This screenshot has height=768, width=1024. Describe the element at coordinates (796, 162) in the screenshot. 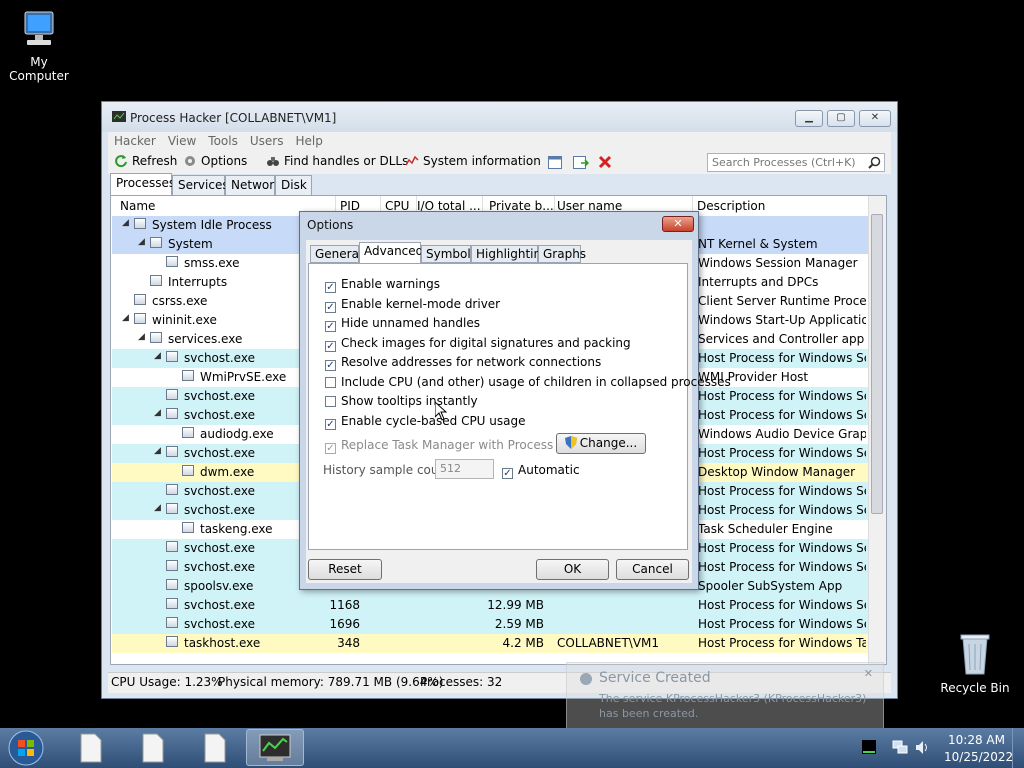

I see `search-processes-input: Search Processes (Ctrl+K)` at that location.